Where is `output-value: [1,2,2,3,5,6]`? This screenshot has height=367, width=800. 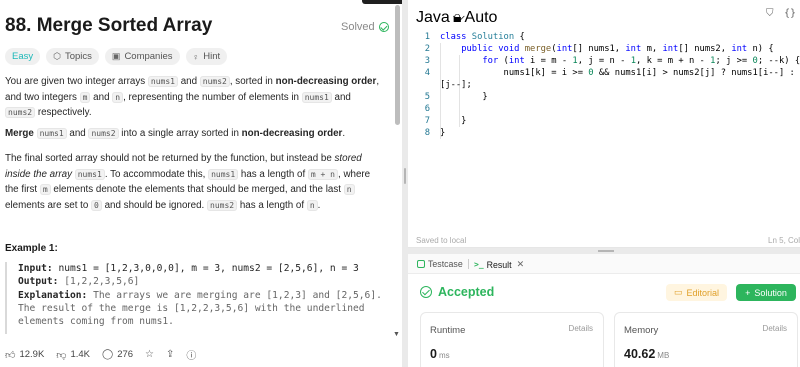 output-value: [1,2,2,3,5,6] is located at coordinates (102, 282).